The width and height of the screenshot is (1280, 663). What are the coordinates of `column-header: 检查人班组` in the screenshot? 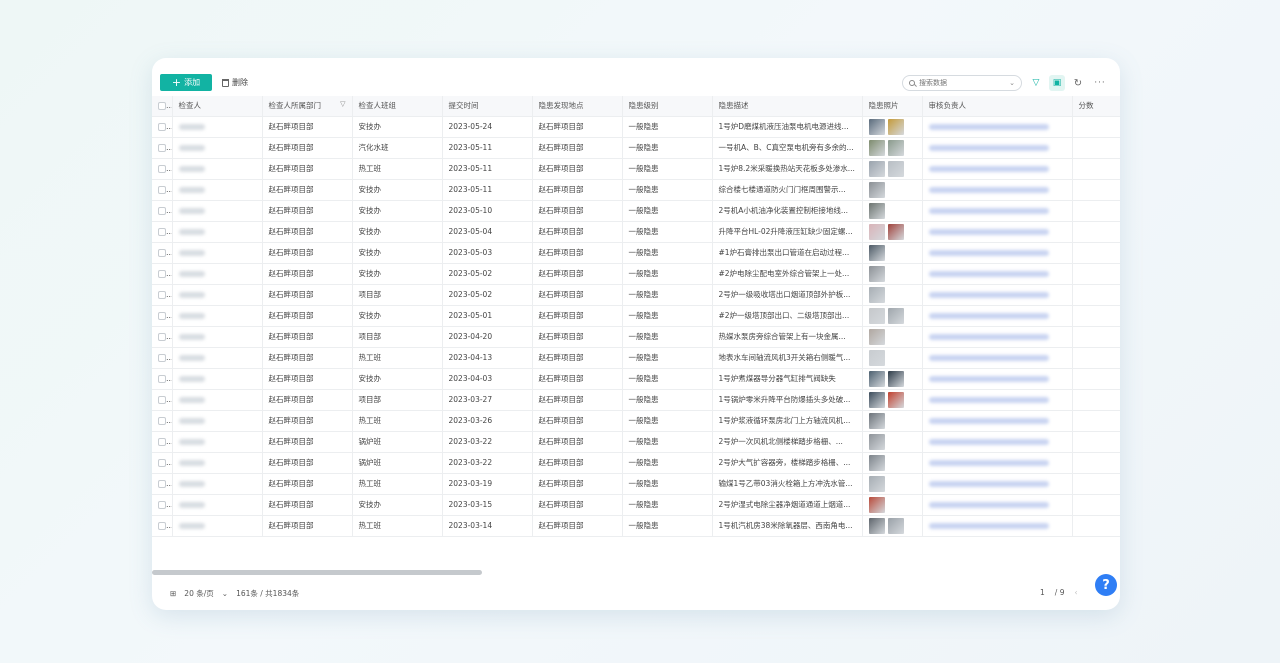 It's located at (397, 106).